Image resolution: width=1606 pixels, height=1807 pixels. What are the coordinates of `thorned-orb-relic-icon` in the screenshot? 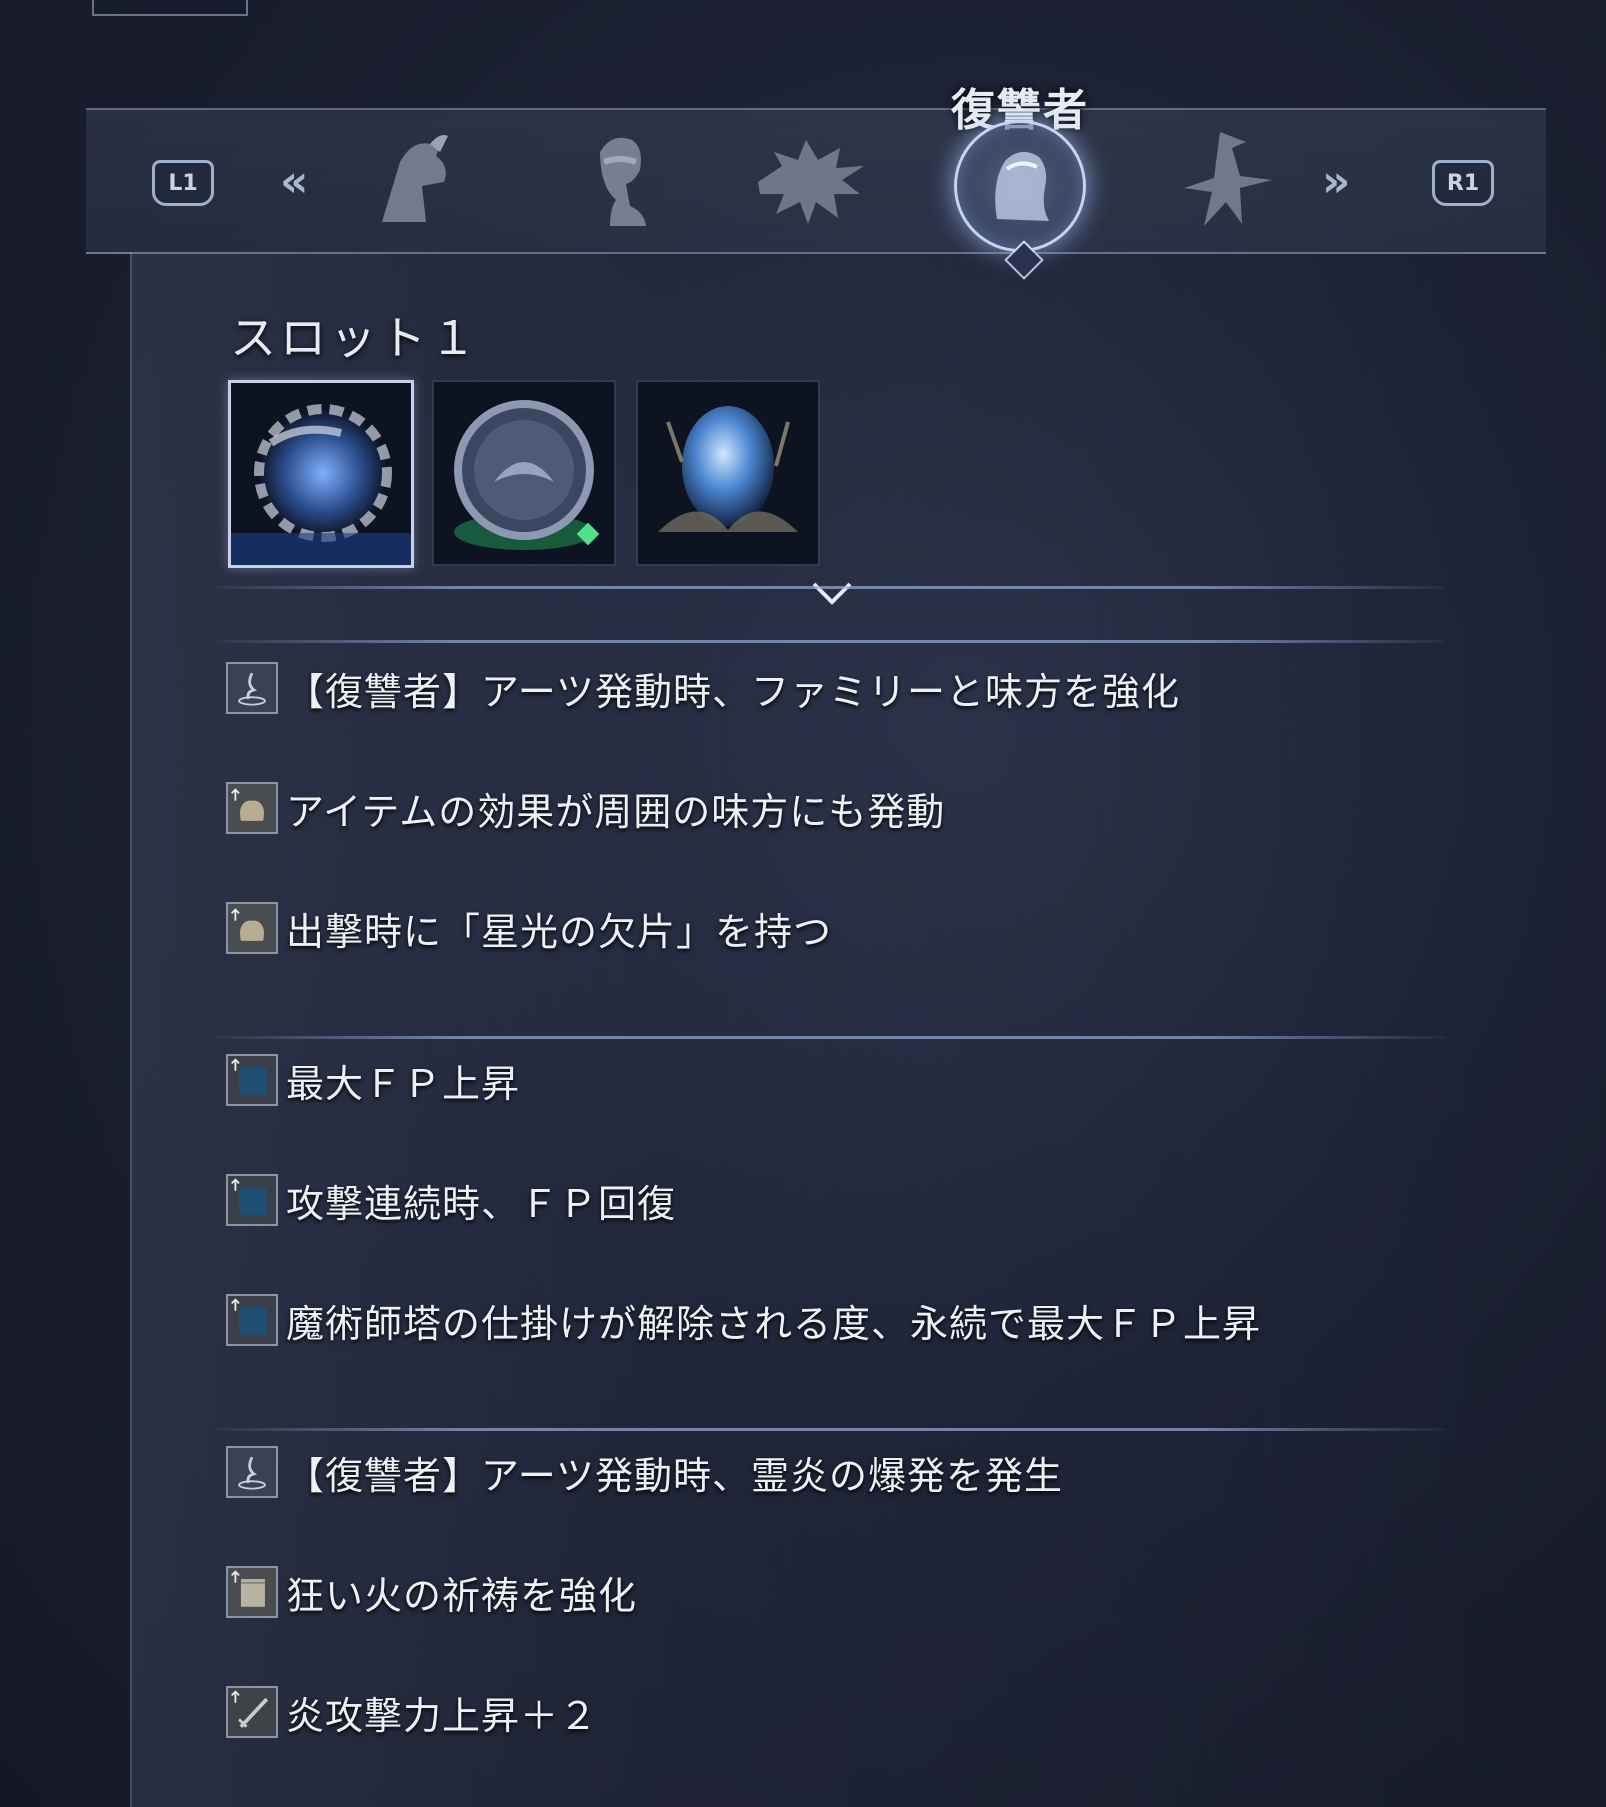 It's located at (321, 474).